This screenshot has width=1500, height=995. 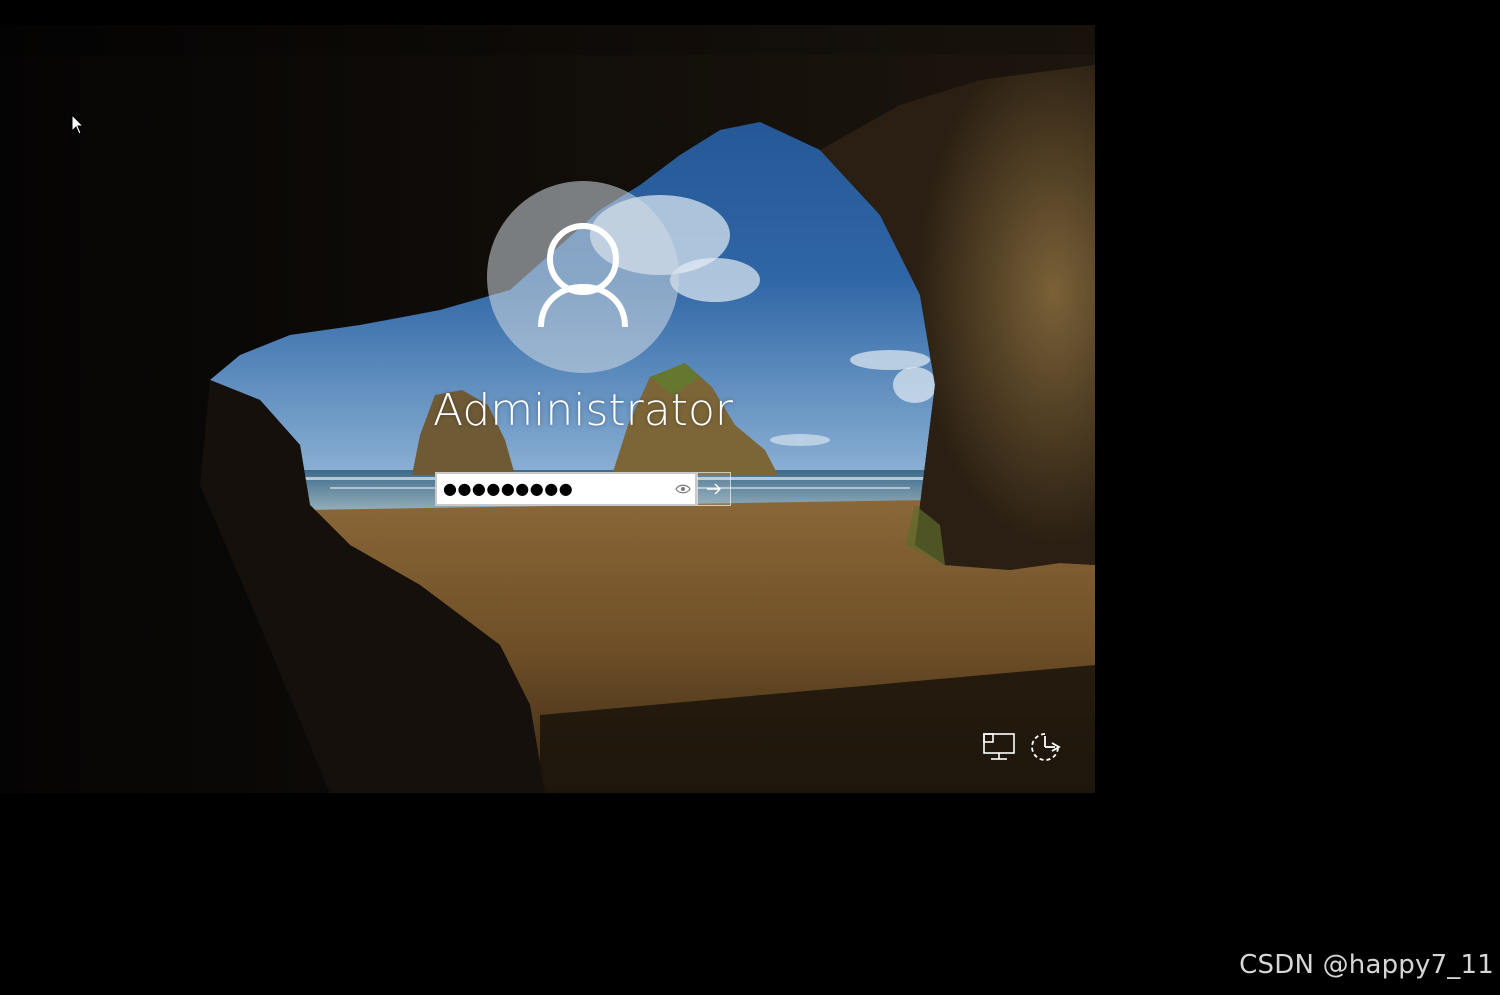 I want to click on user-silhouette-icon, so click(x=583, y=275).